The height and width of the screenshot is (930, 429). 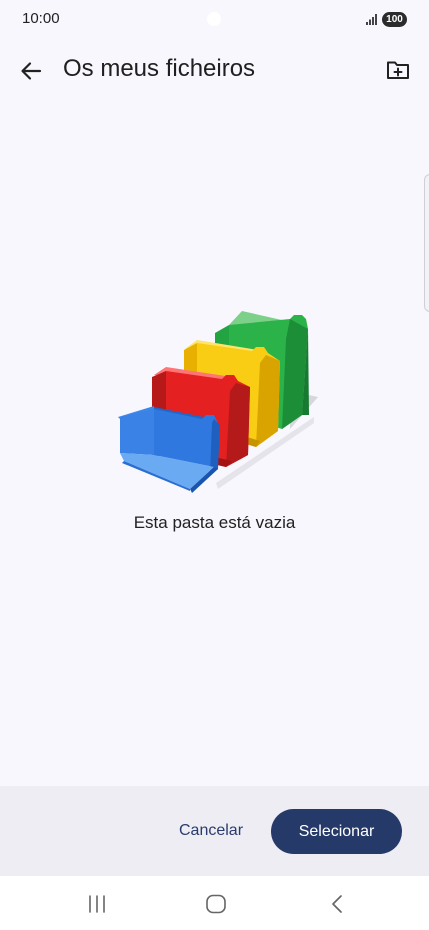 I want to click on page-title: Os meus ficheiros, so click(x=159, y=68).